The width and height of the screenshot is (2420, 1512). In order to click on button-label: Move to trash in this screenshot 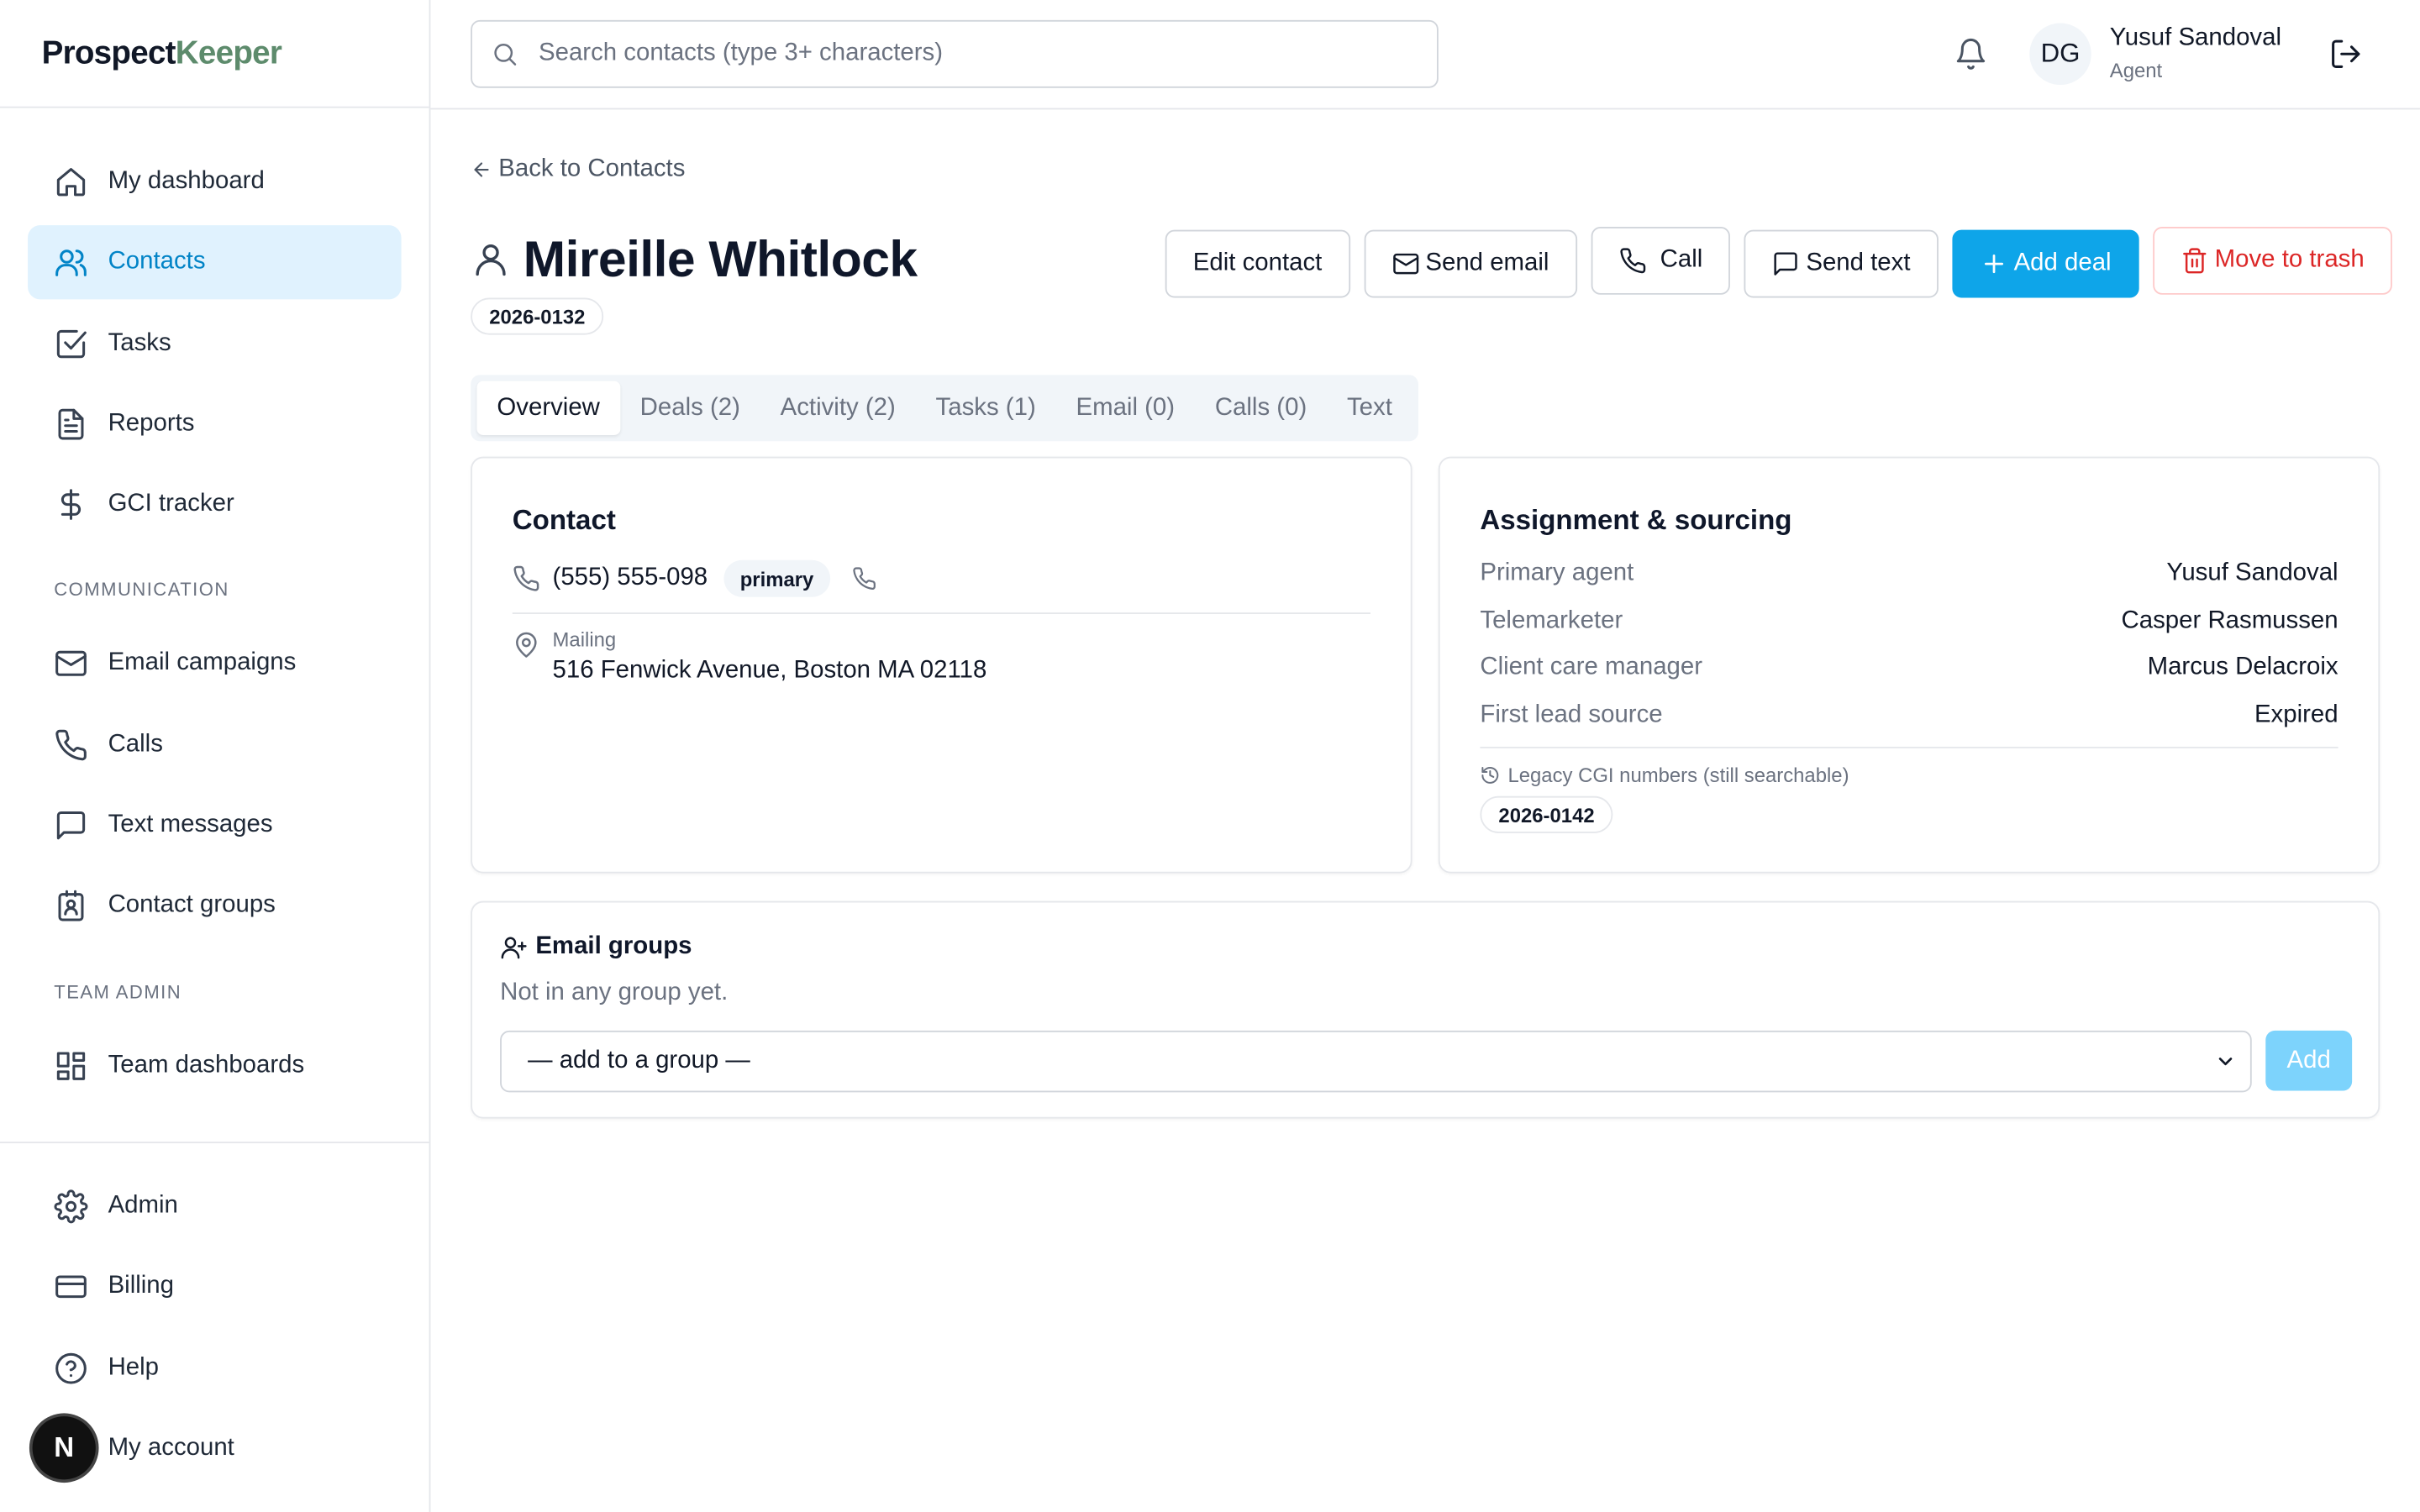, I will do `click(2289, 260)`.